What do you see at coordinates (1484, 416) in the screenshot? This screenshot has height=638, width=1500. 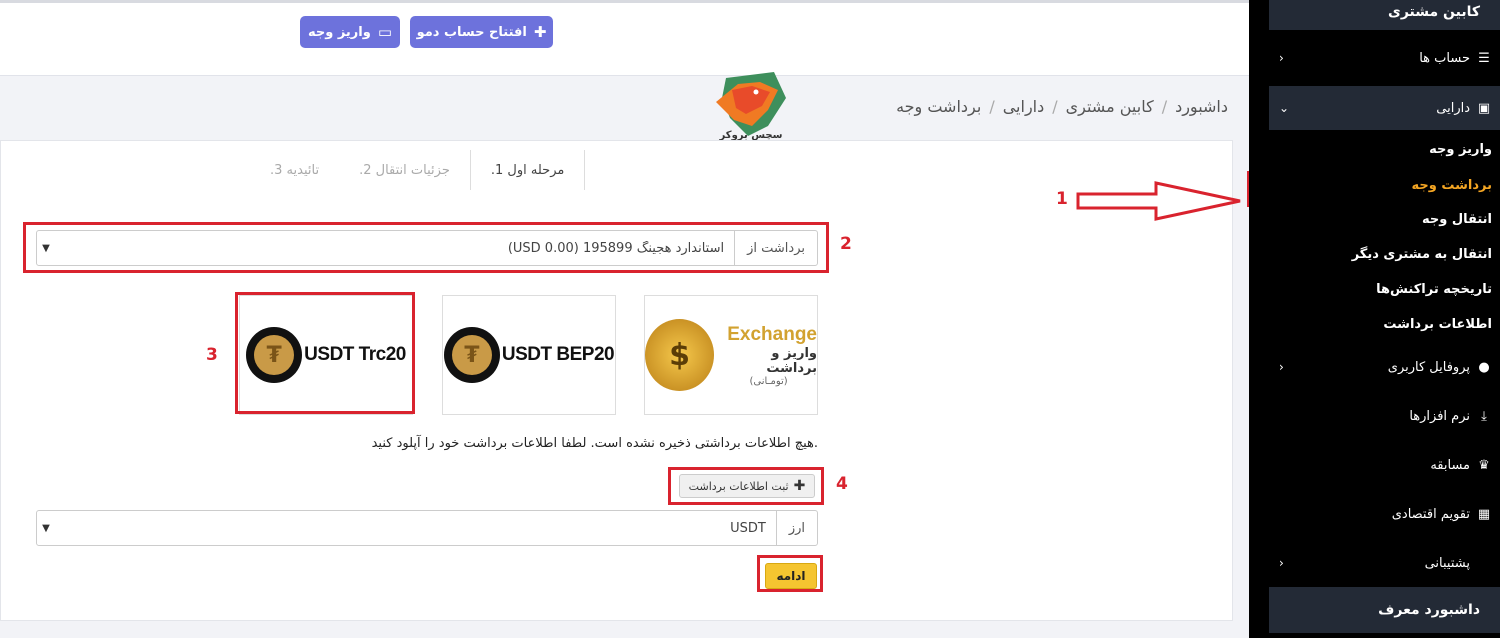 I see `download-icon: ⤓` at bounding box center [1484, 416].